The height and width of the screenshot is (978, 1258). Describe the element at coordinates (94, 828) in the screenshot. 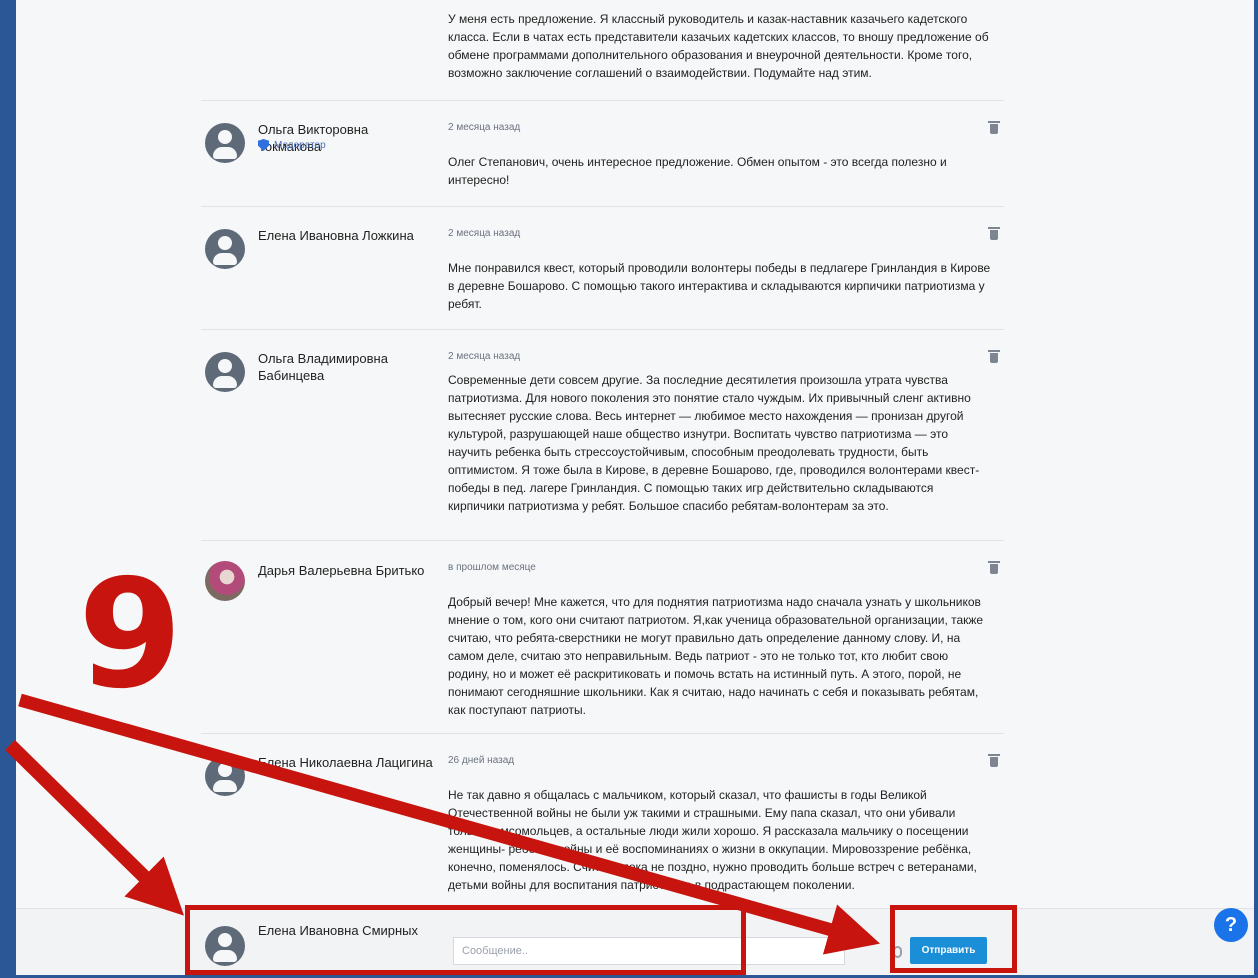

I see `arrow-to-composer` at that location.